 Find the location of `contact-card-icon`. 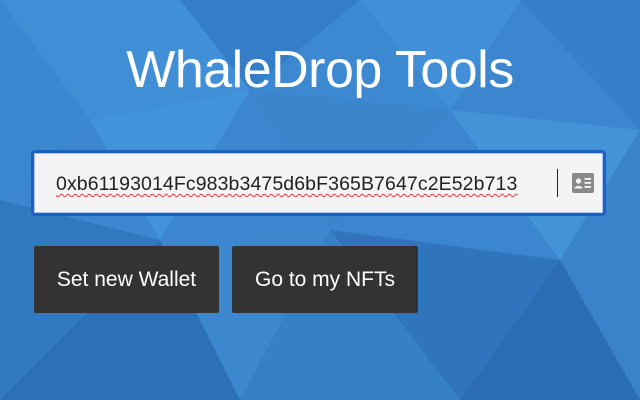

contact-card-icon is located at coordinates (583, 183).